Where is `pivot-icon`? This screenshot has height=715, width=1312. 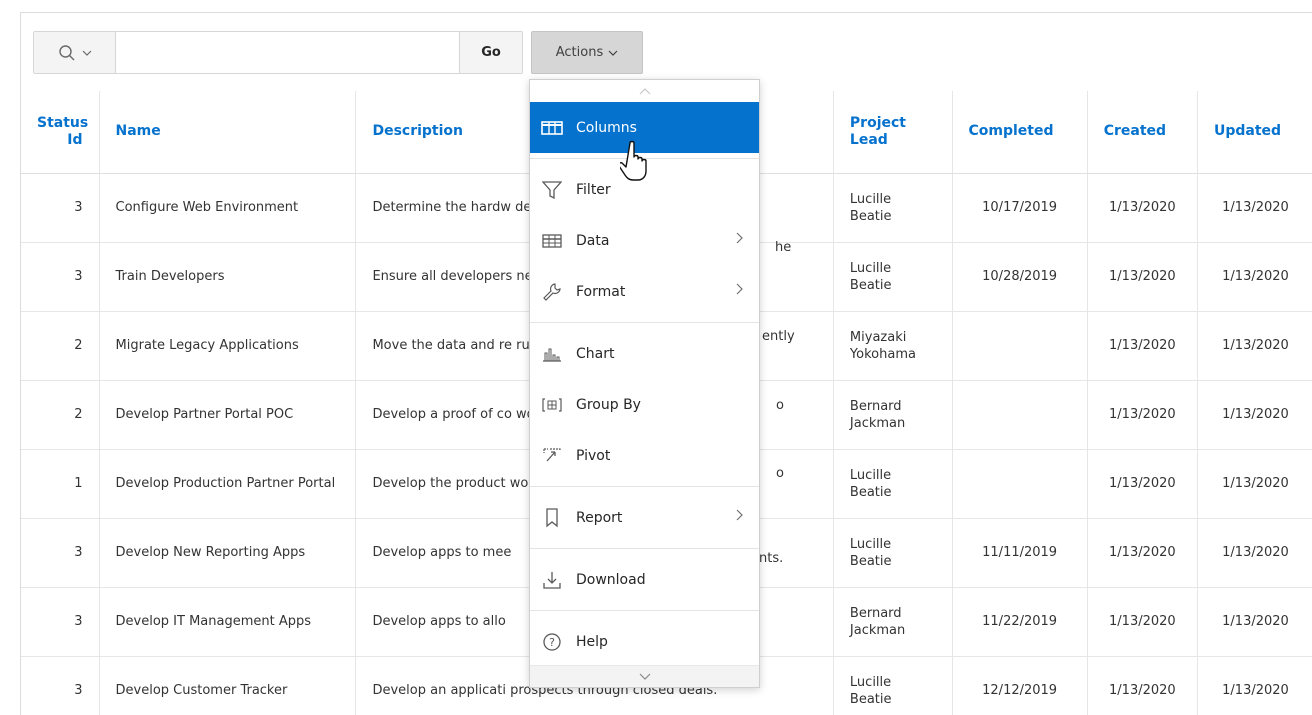
pivot-icon is located at coordinates (552, 456).